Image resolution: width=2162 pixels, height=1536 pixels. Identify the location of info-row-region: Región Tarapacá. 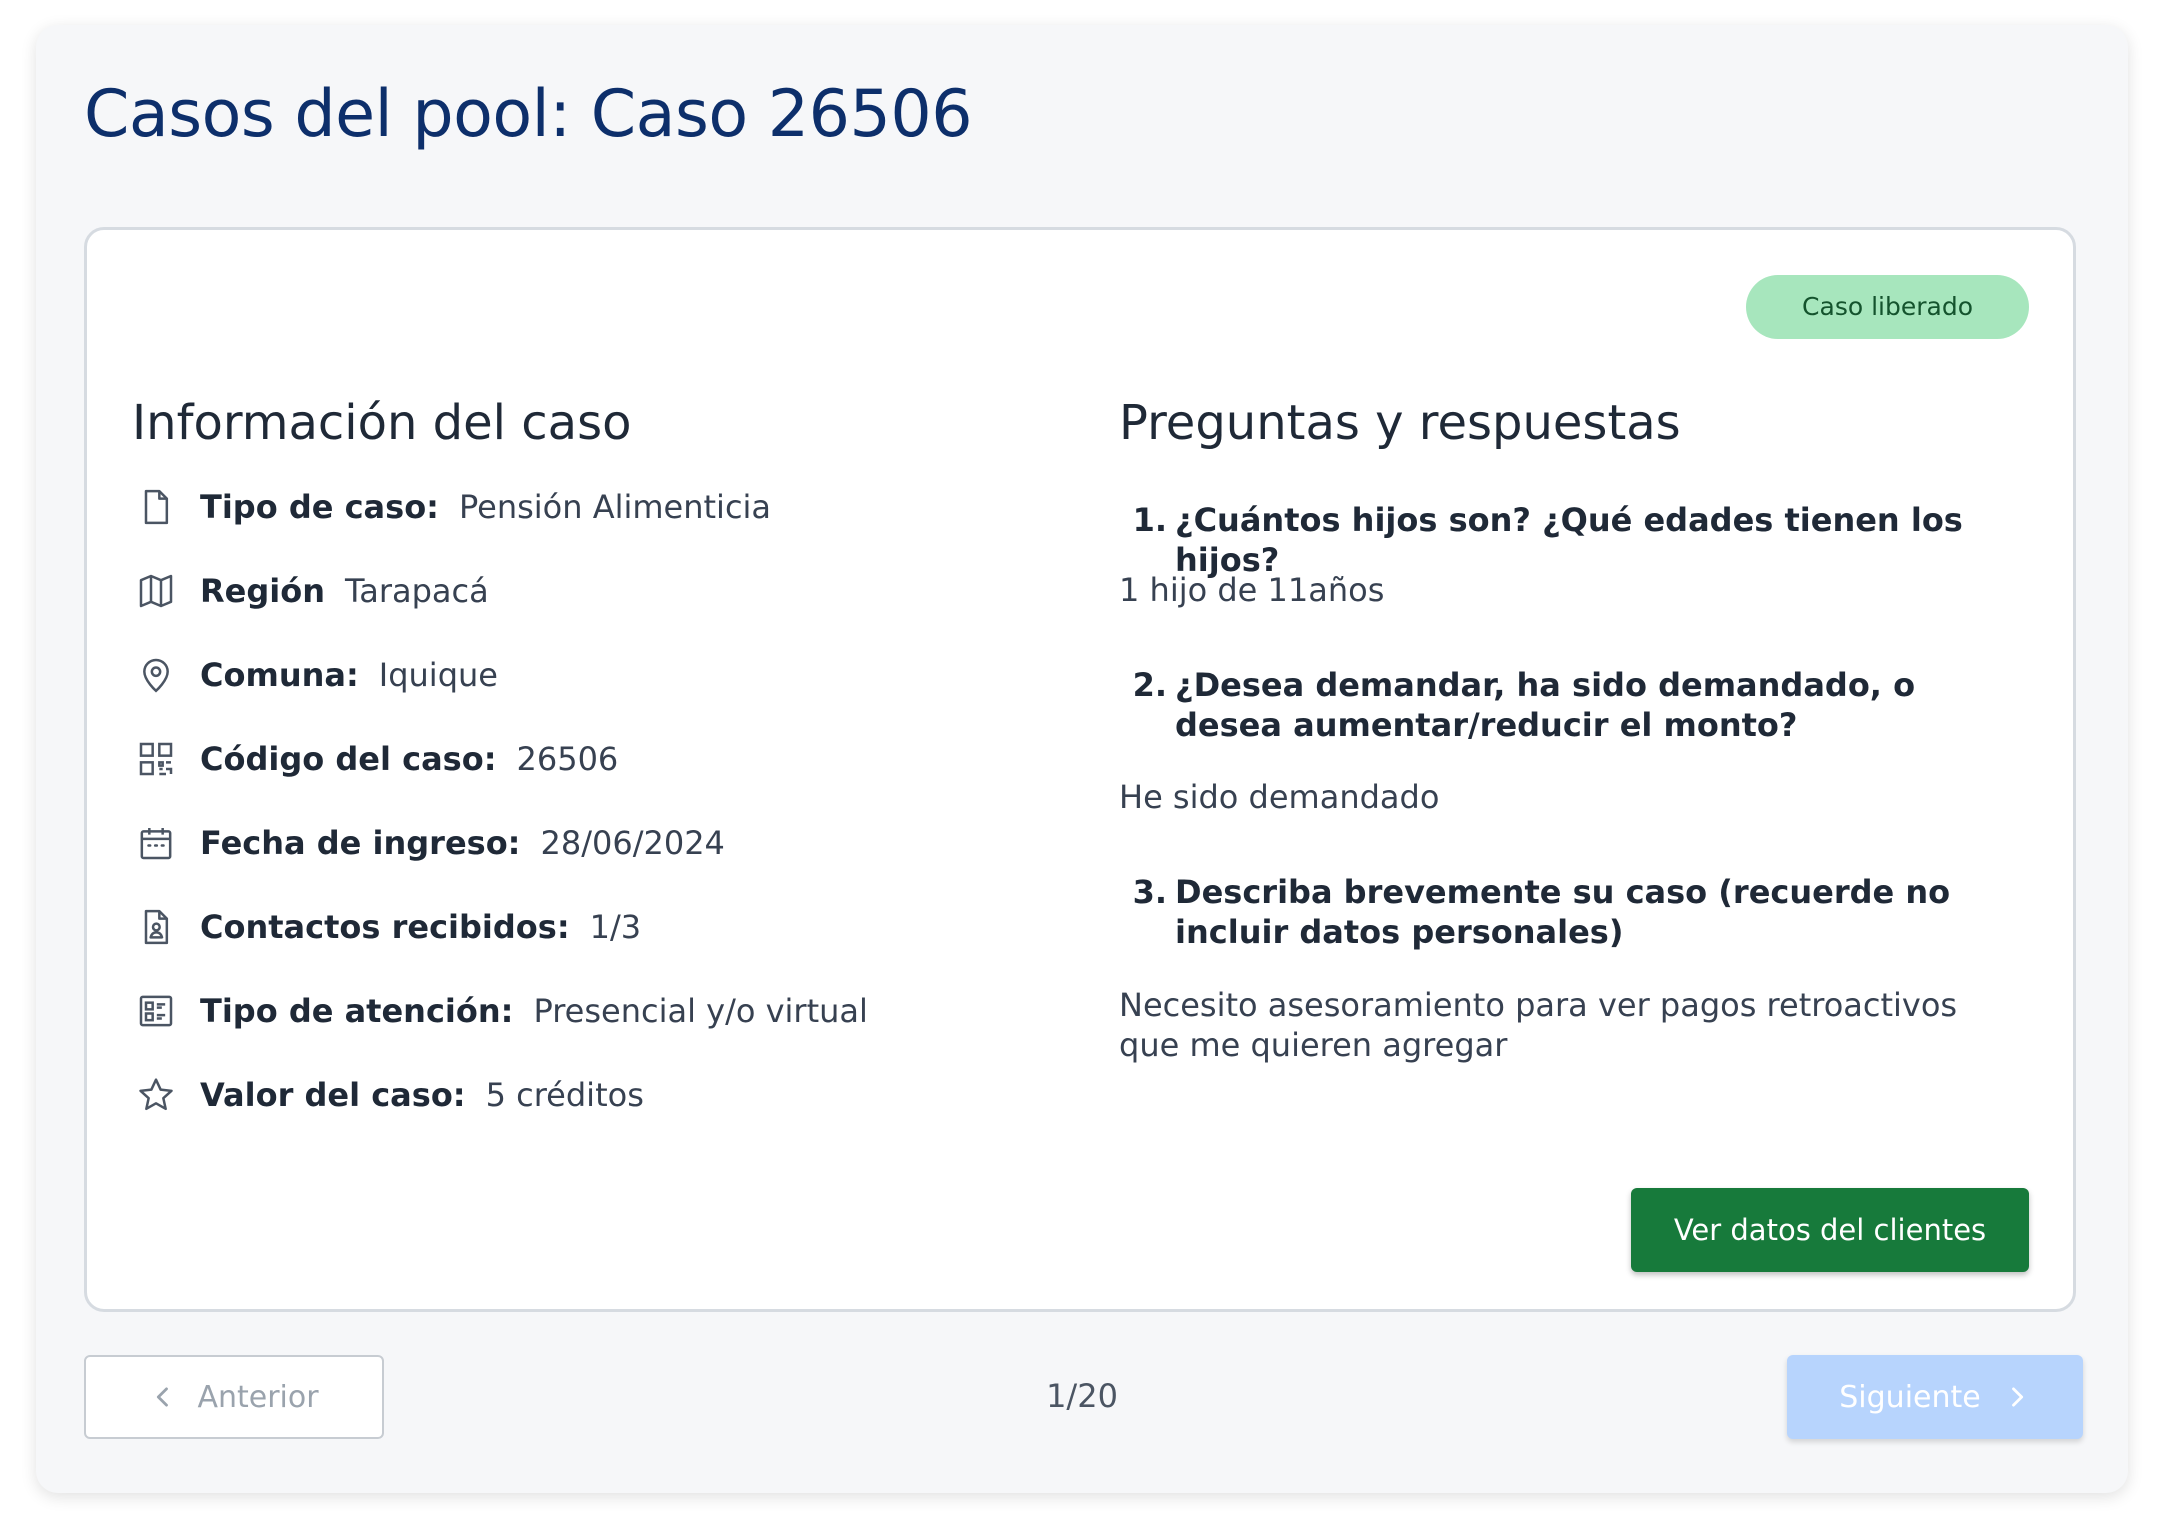
(310, 591).